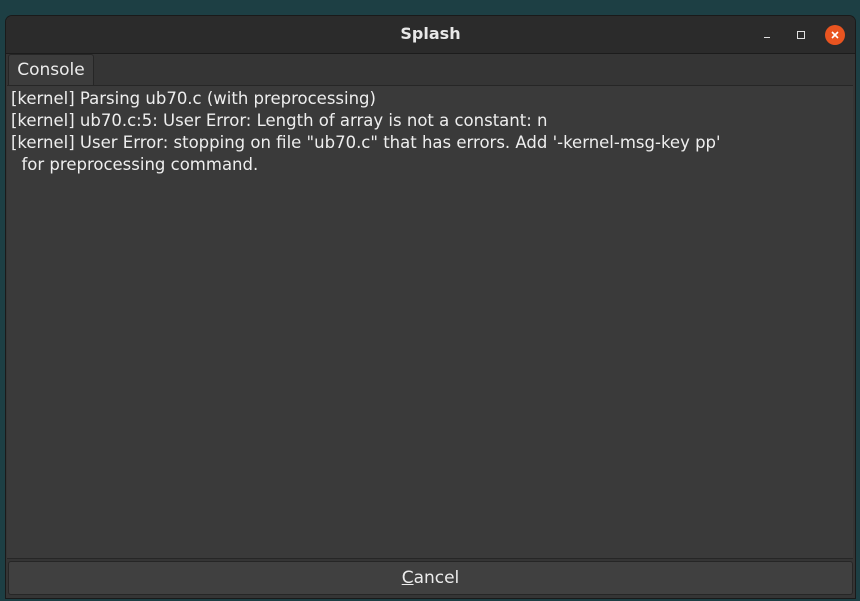 Image resolution: width=860 pixels, height=601 pixels. Describe the element at coordinates (430, 69) in the screenshot. I see `tab-bar: Console` at that location.